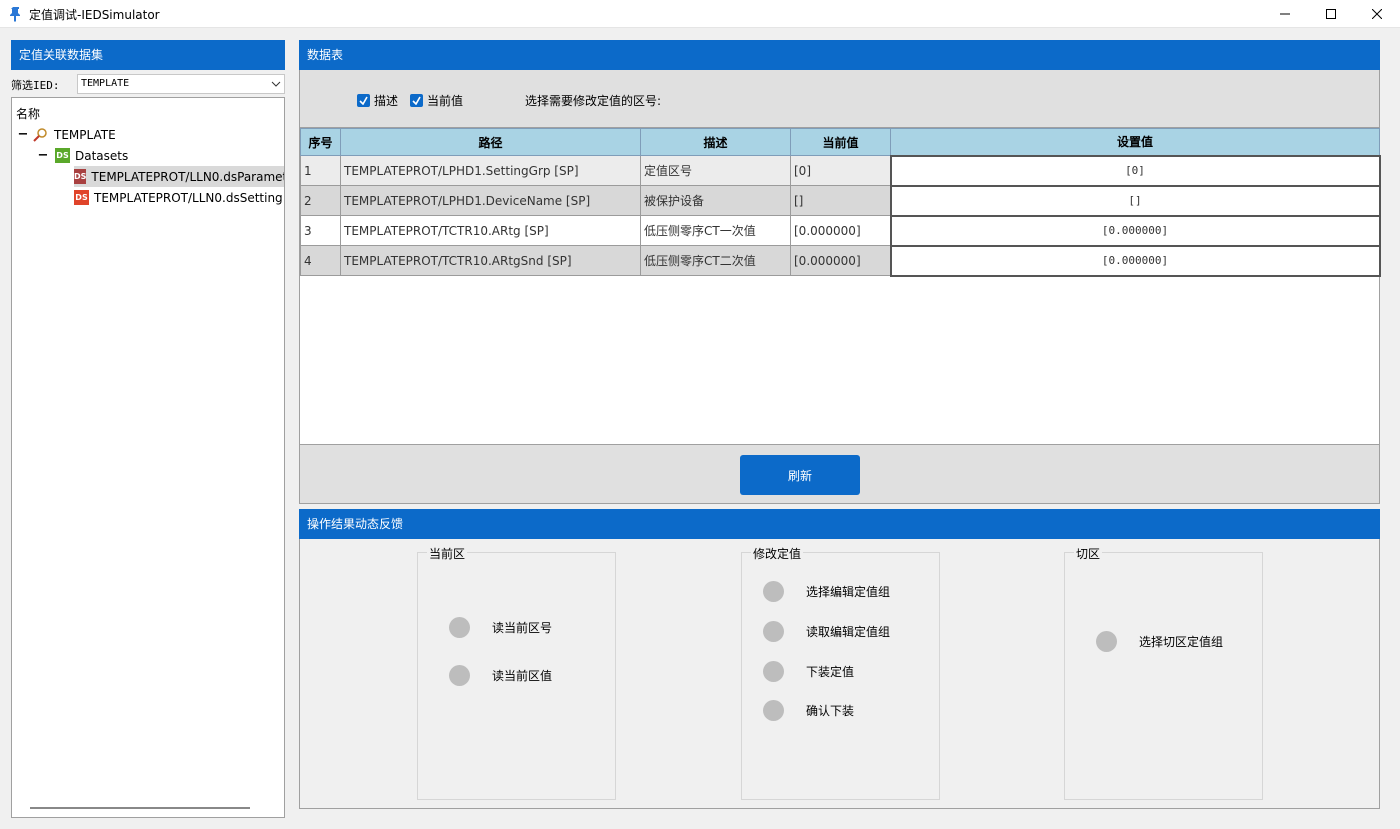 The height and width of the screenshot is (829, 1400). What do you see at coordinates (1163, 672) in the screenshot?
I see `switch-zone-group: 切区 选择切区定值组` at bounding box center [1163, 672].